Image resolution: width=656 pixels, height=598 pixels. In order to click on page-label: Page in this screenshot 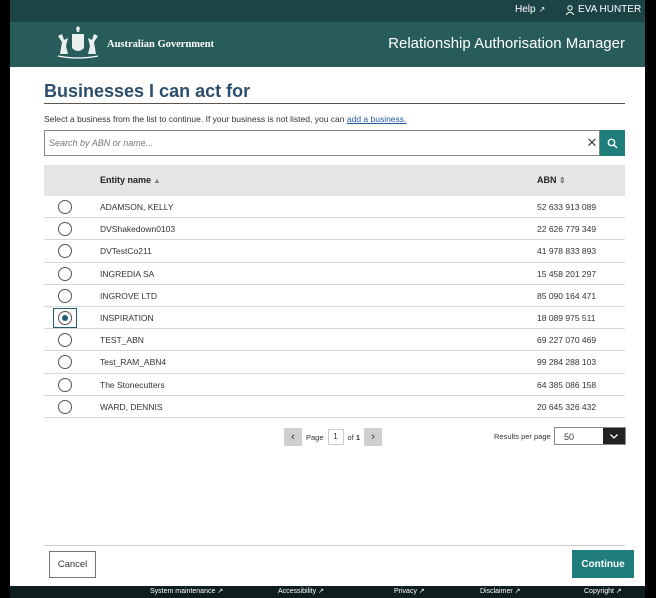, I will do `click(315, 437)`.